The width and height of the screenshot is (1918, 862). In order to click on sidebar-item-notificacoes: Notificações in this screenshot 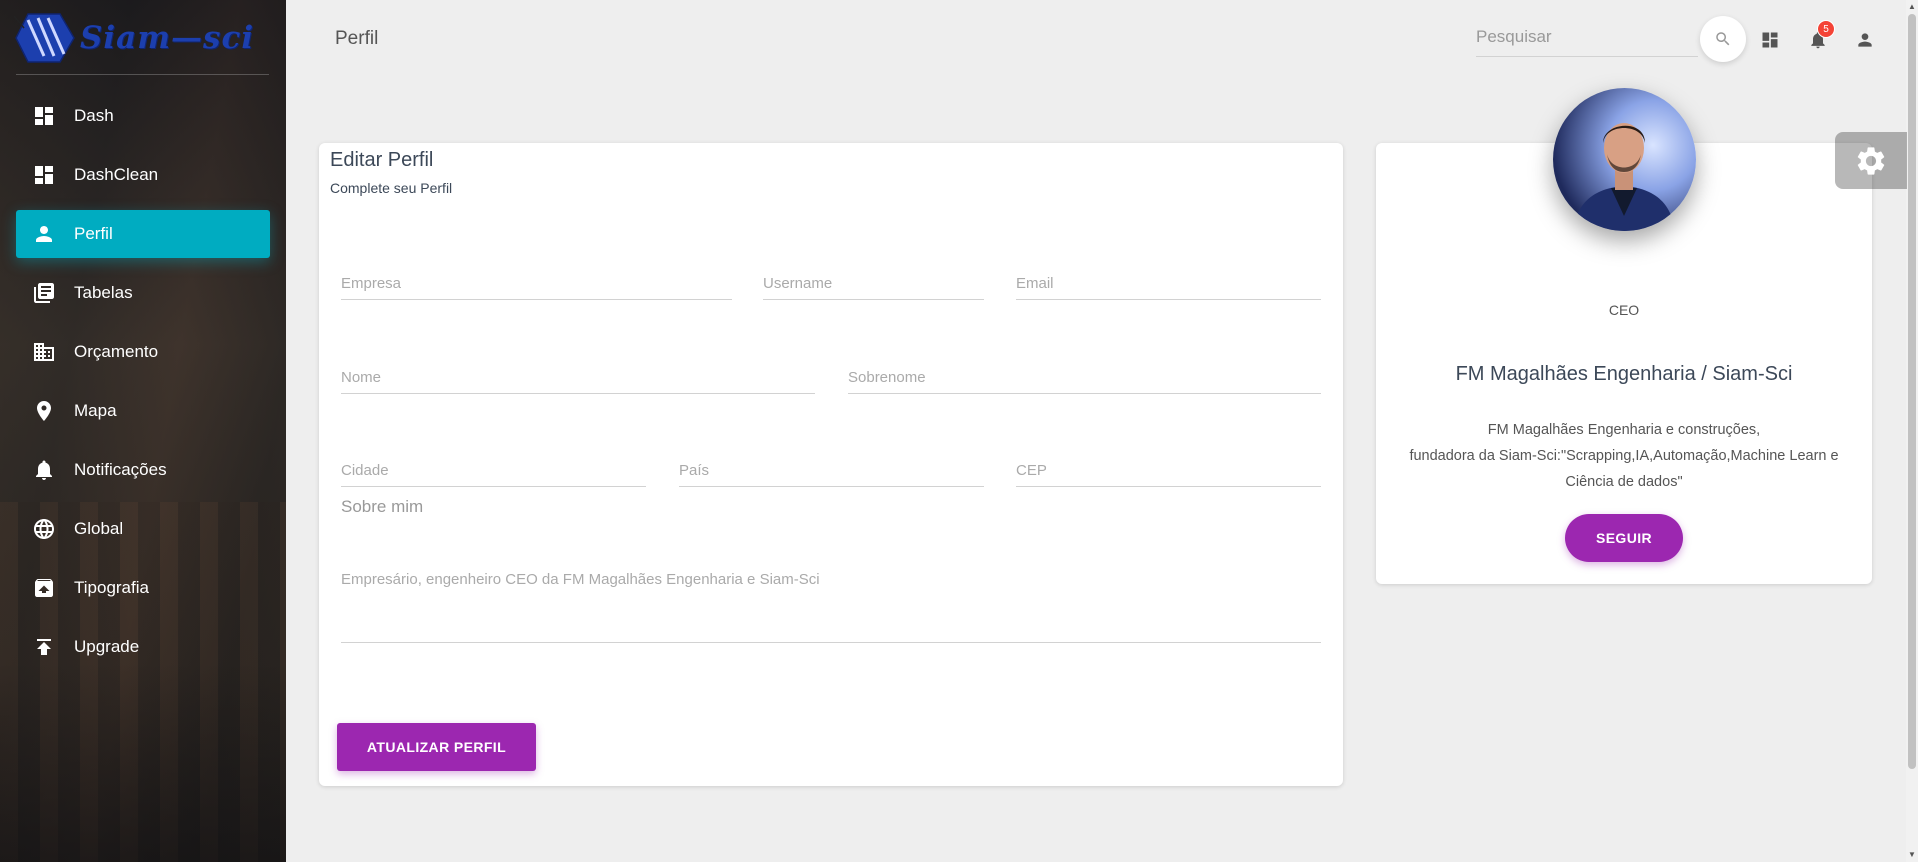, I will do `click(143, 470)`.